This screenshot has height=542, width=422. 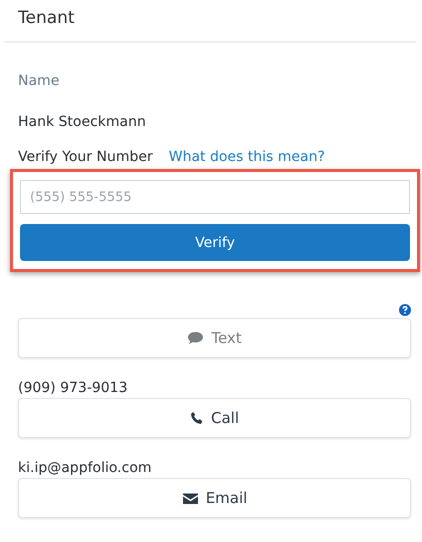 What do you see at coordinates (73, 388) in the screenshot?
I see `contact-detail: (909) 973-9013` at bounding box center [73, 388].